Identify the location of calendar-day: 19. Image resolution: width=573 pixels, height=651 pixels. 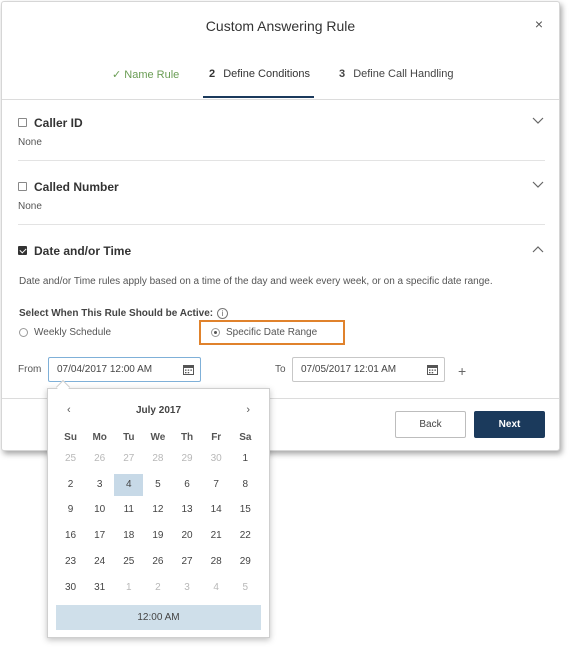
(157, 536).